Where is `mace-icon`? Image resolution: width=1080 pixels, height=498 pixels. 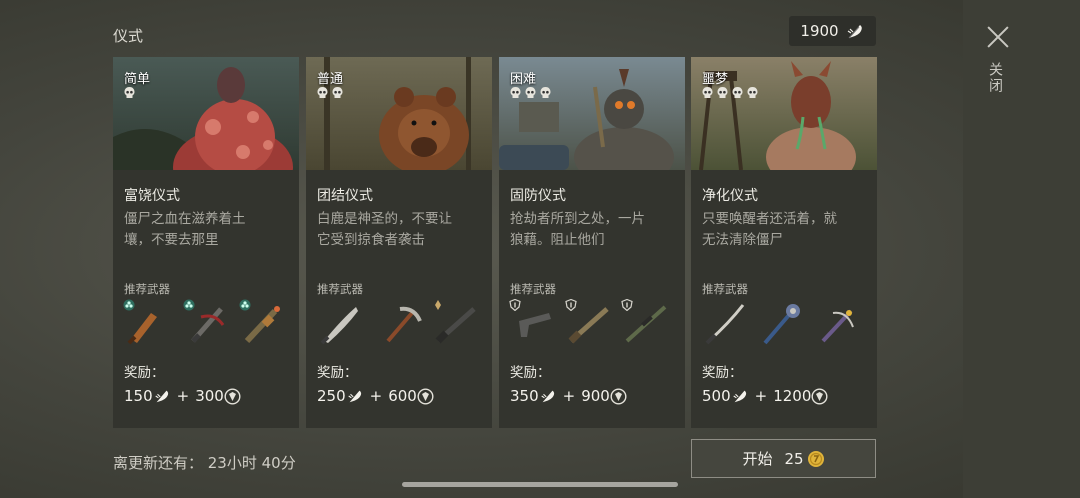
mace-icon is located at coordinates (781, 324).